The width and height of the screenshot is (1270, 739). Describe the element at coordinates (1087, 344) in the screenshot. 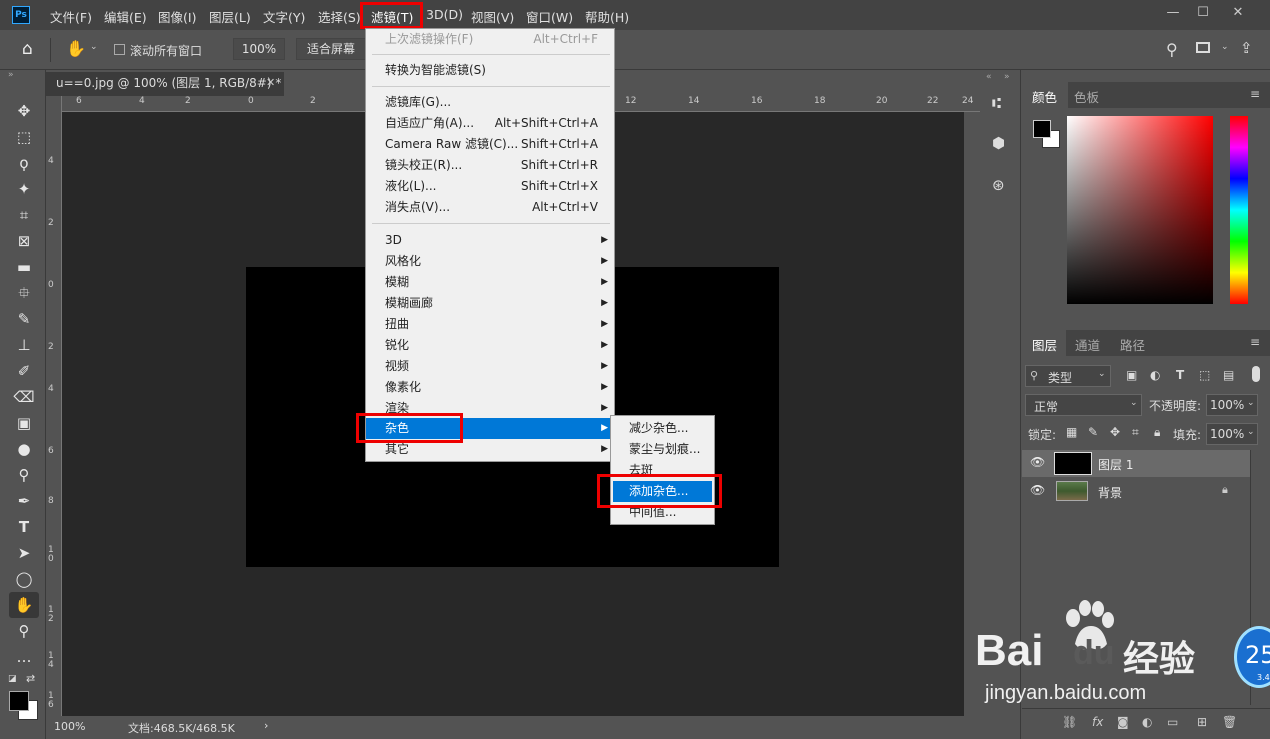

I see `tab-channels: 通道` at that location.